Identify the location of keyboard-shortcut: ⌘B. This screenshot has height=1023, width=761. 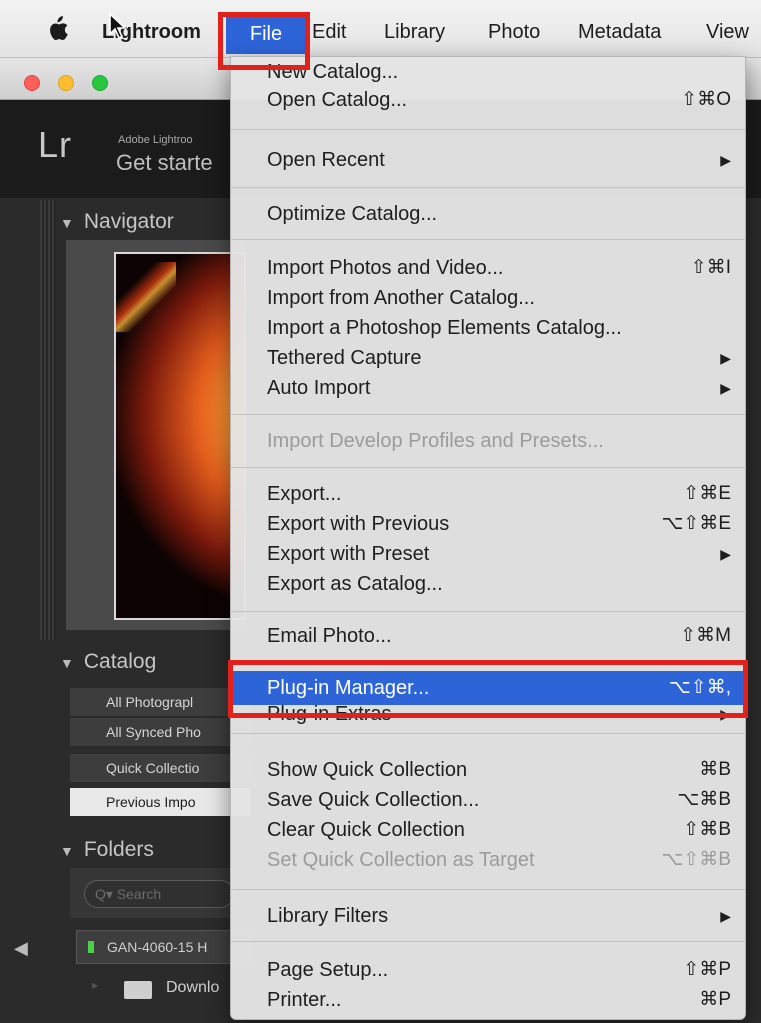
(715, 769).